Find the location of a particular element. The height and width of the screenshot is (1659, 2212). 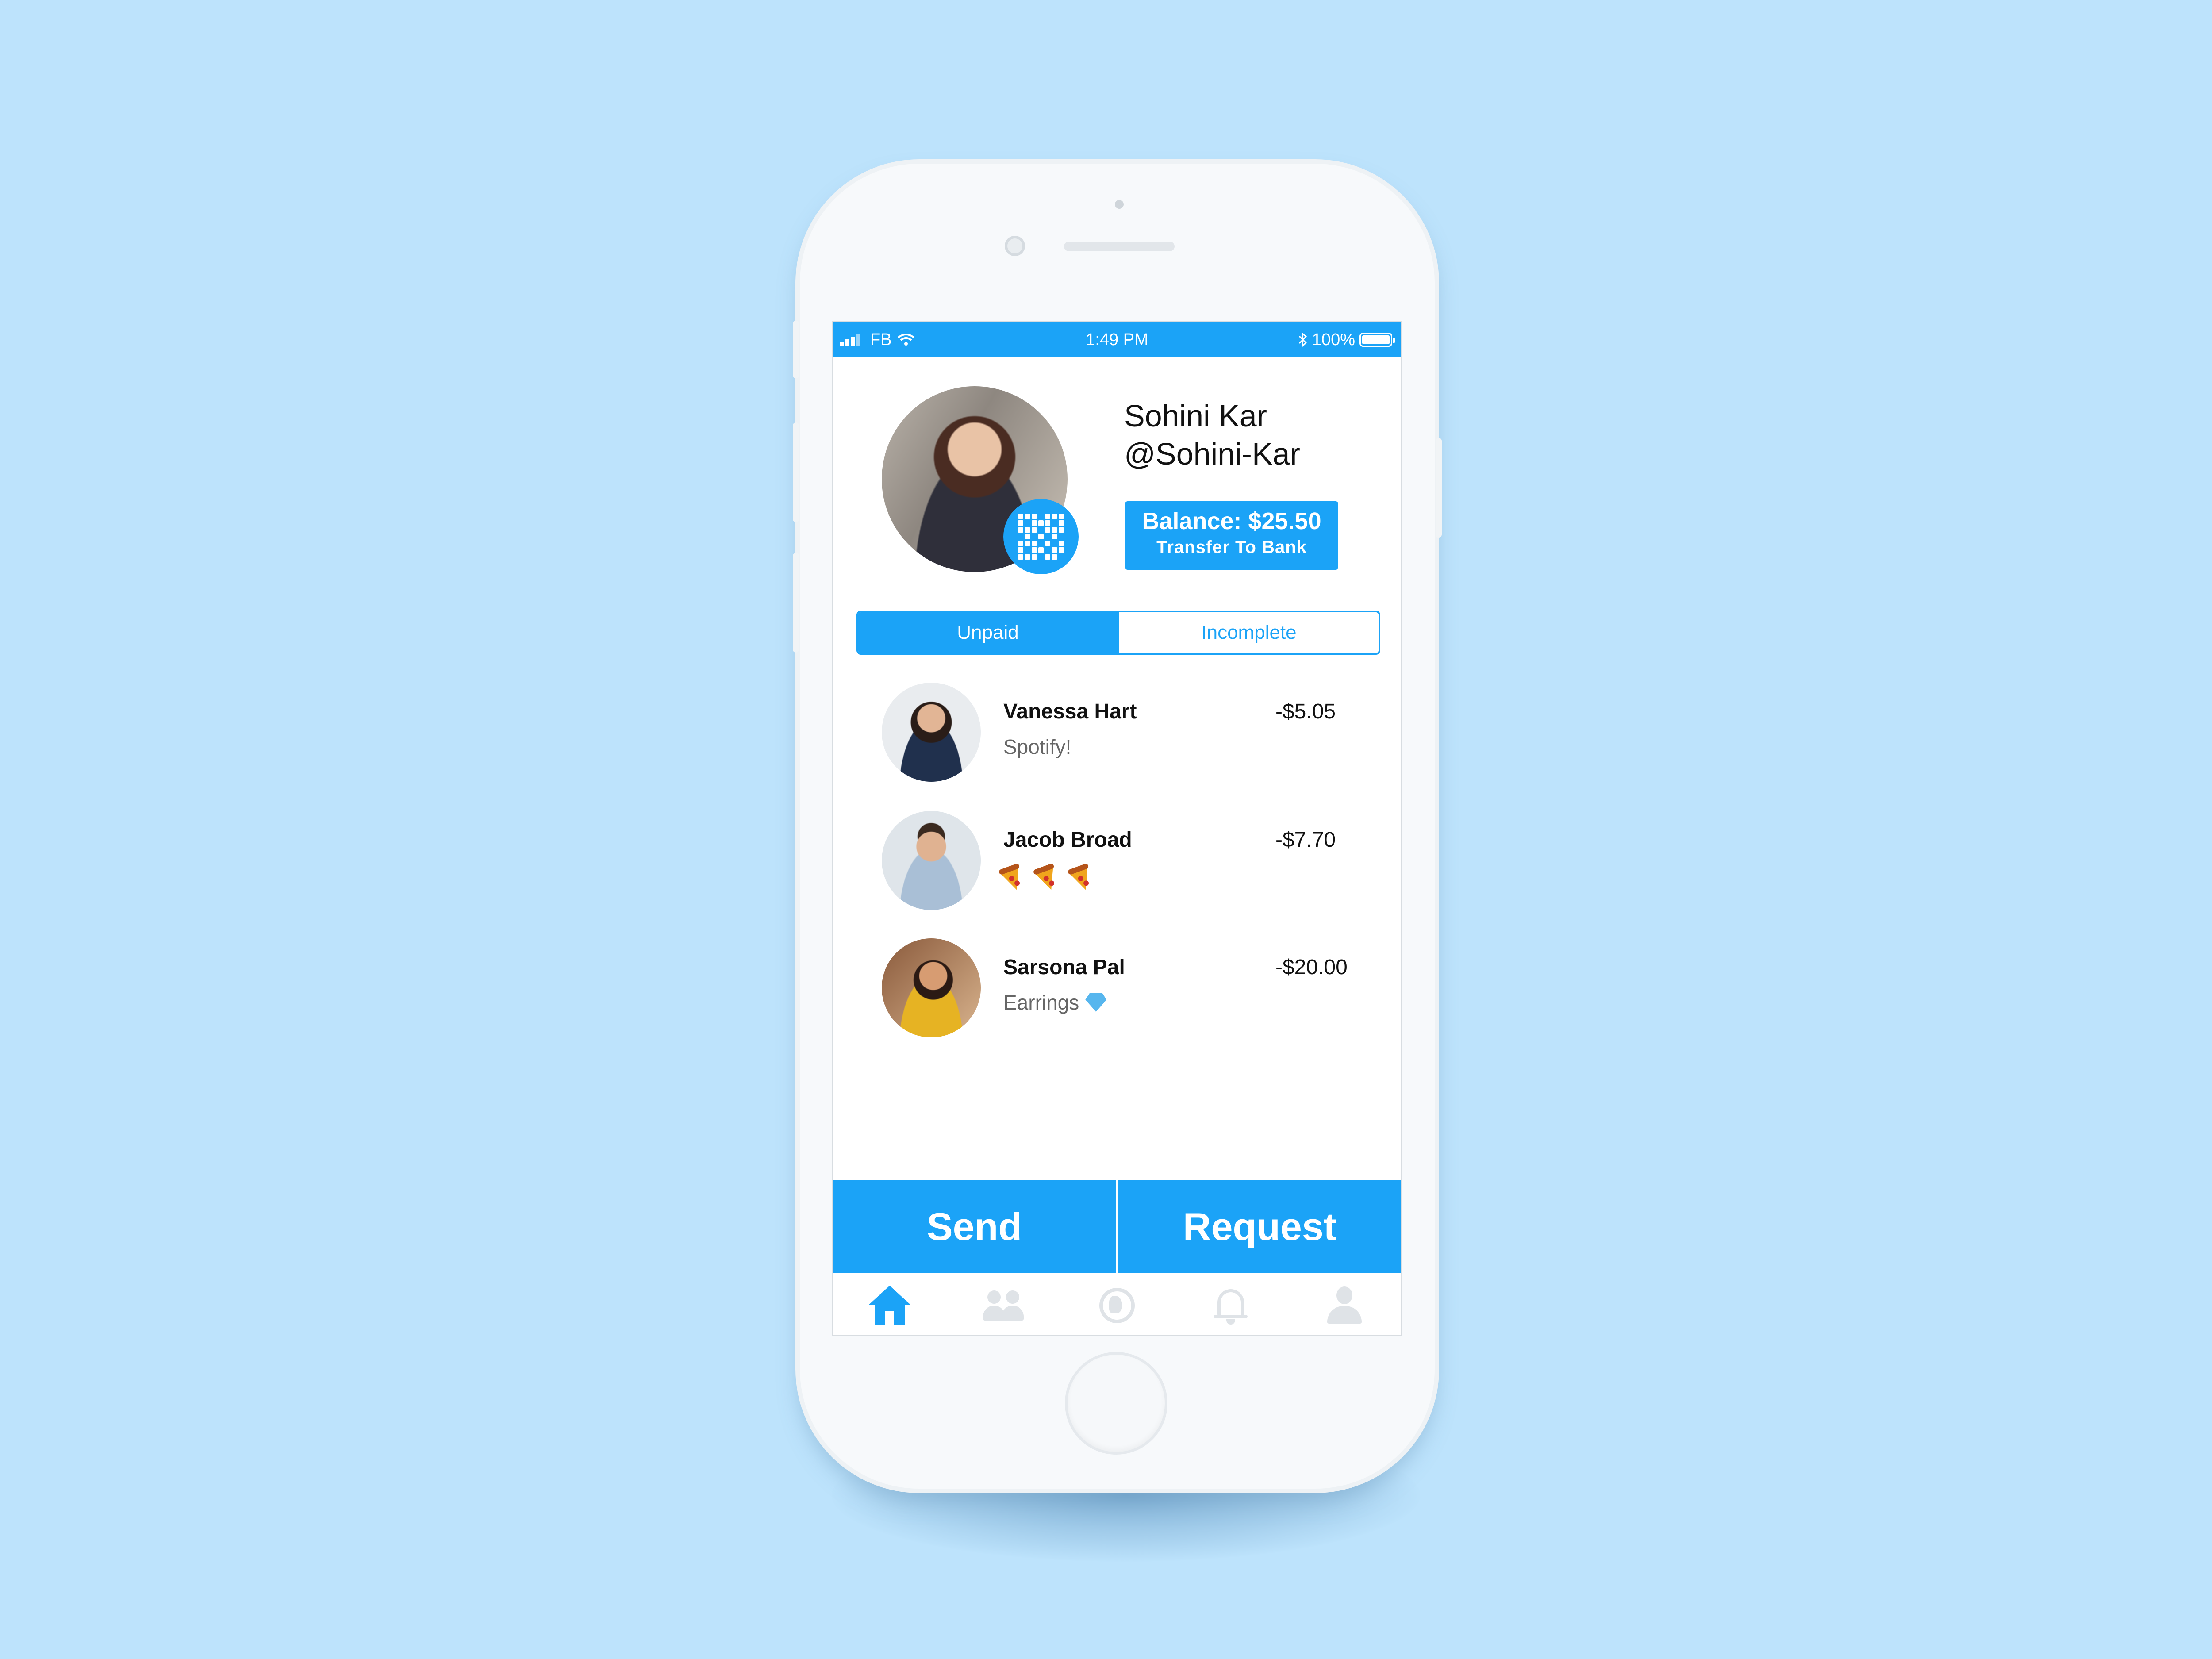

send-button: Send is located at coordinates (974, 1227).